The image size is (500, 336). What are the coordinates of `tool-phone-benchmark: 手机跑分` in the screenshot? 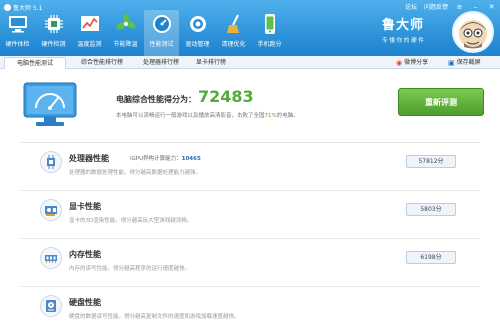 It's located at (269, 33).